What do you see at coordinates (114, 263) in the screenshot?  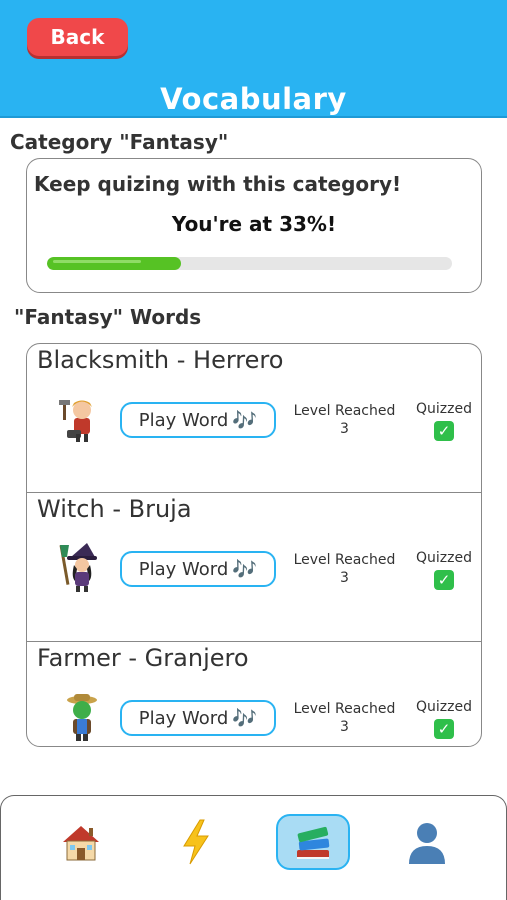 I see `progress-bar-fill` at bounding box center [114, 263].